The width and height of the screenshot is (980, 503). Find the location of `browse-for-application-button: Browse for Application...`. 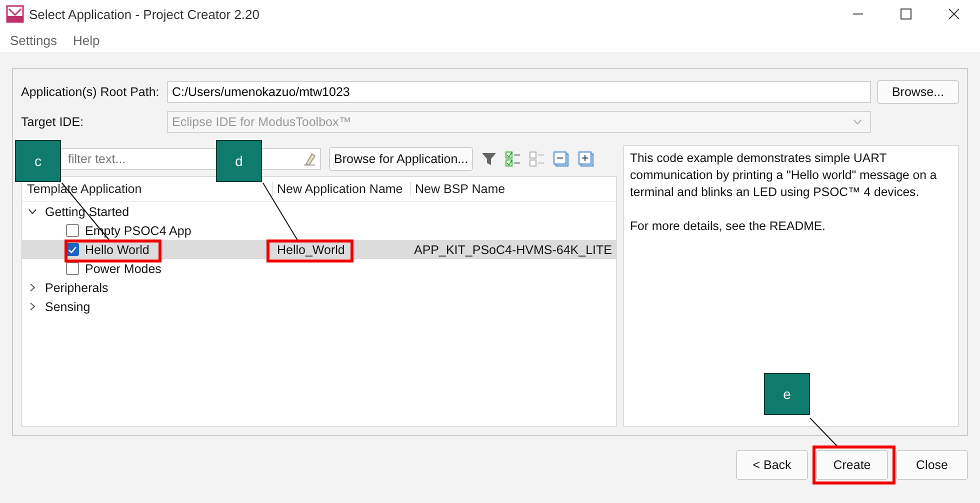

browse-for-application-button: Browse for Application... is located at coordinates (401, 159).